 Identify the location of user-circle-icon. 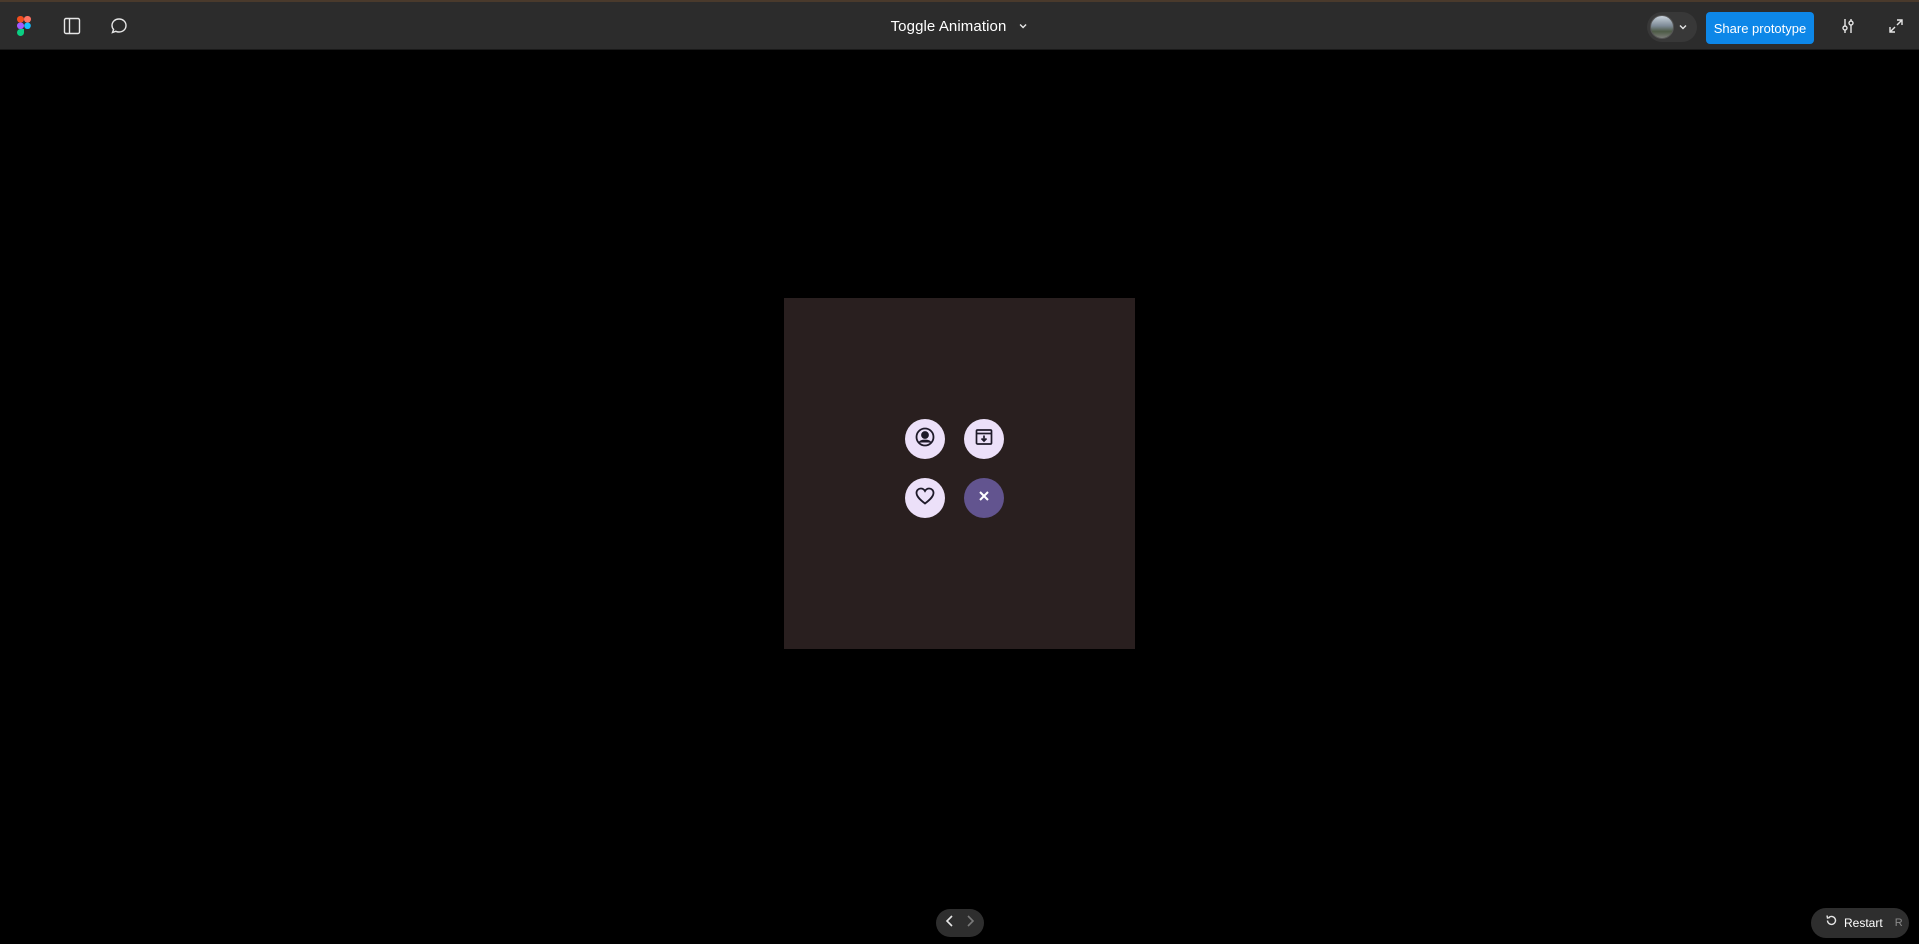
(925, 439).